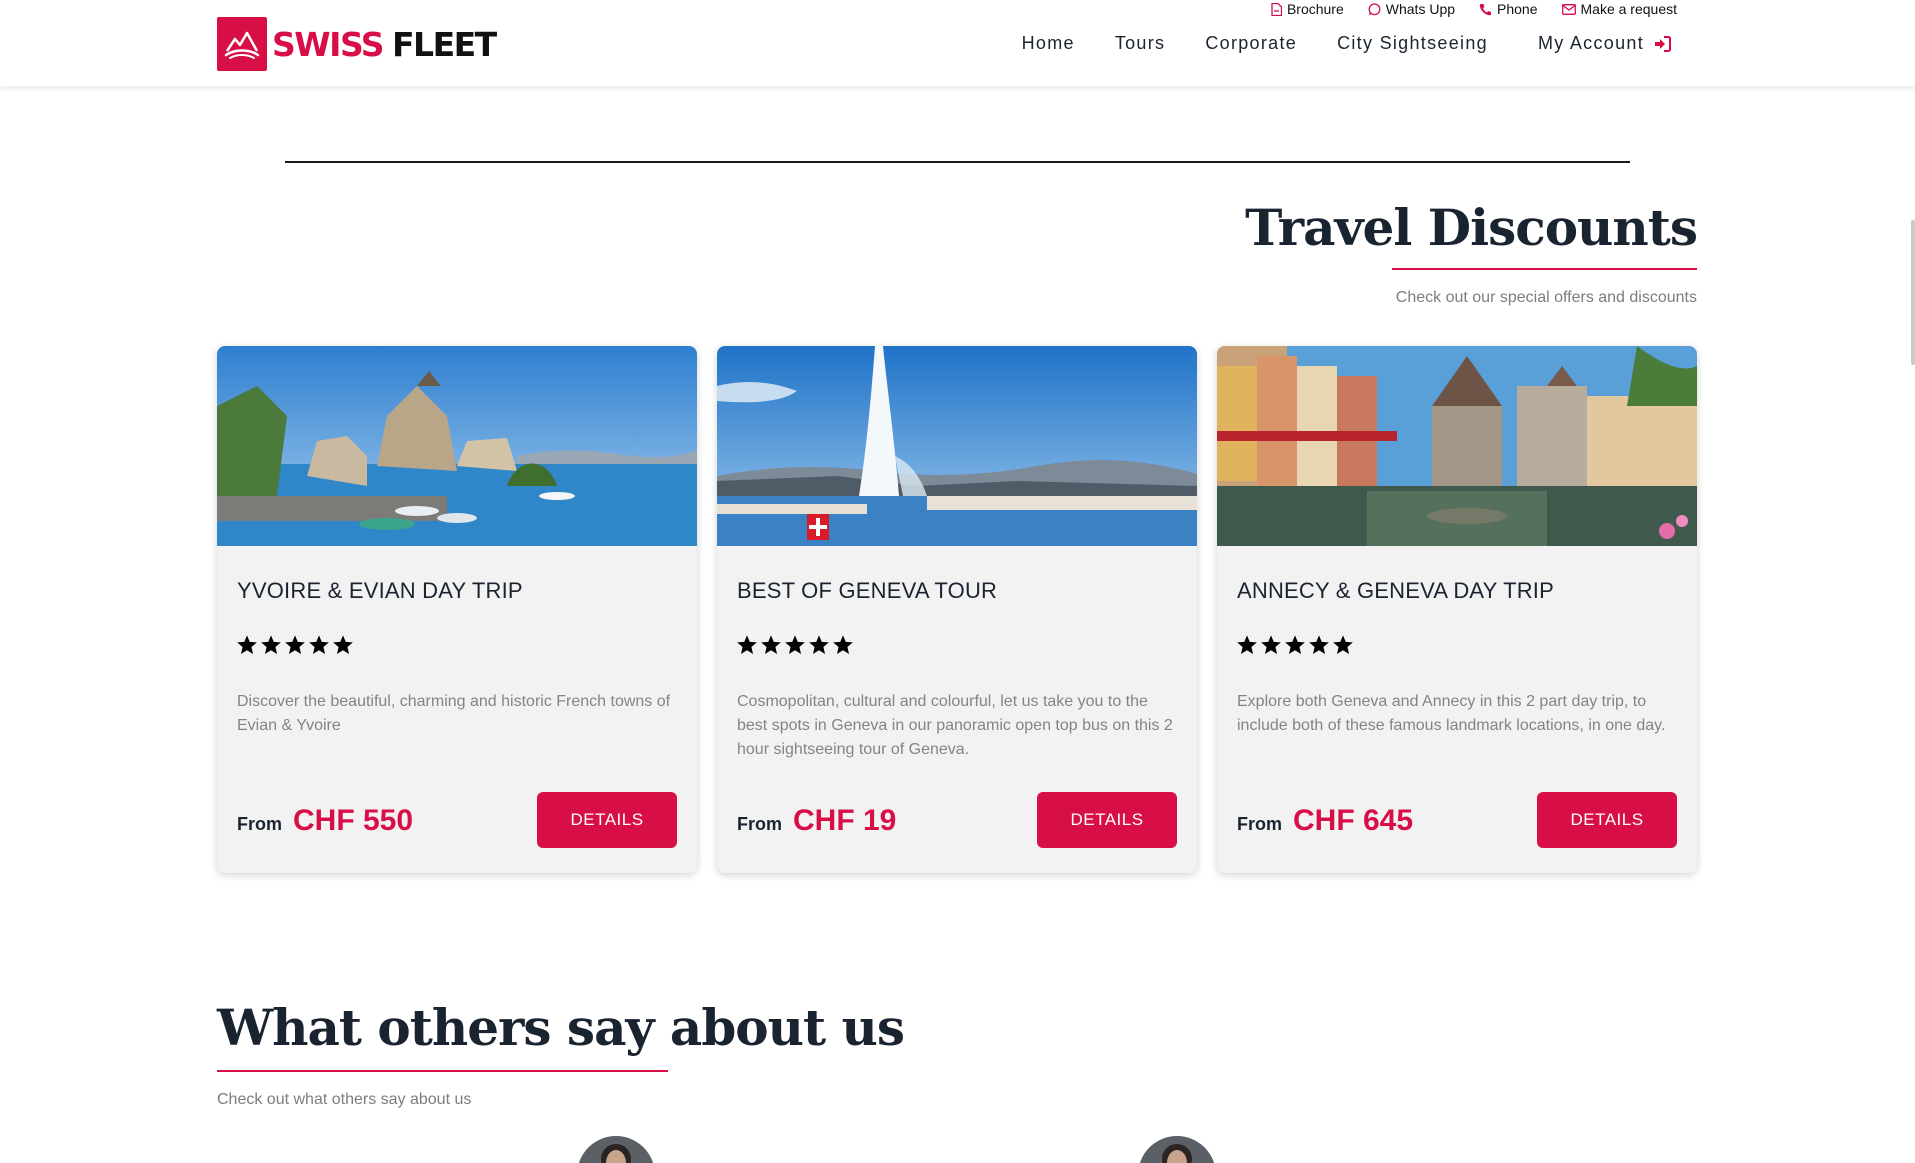  Describe the element at coordinates (1485, 9) in the screenshot. I see `phone-icon` at that location.